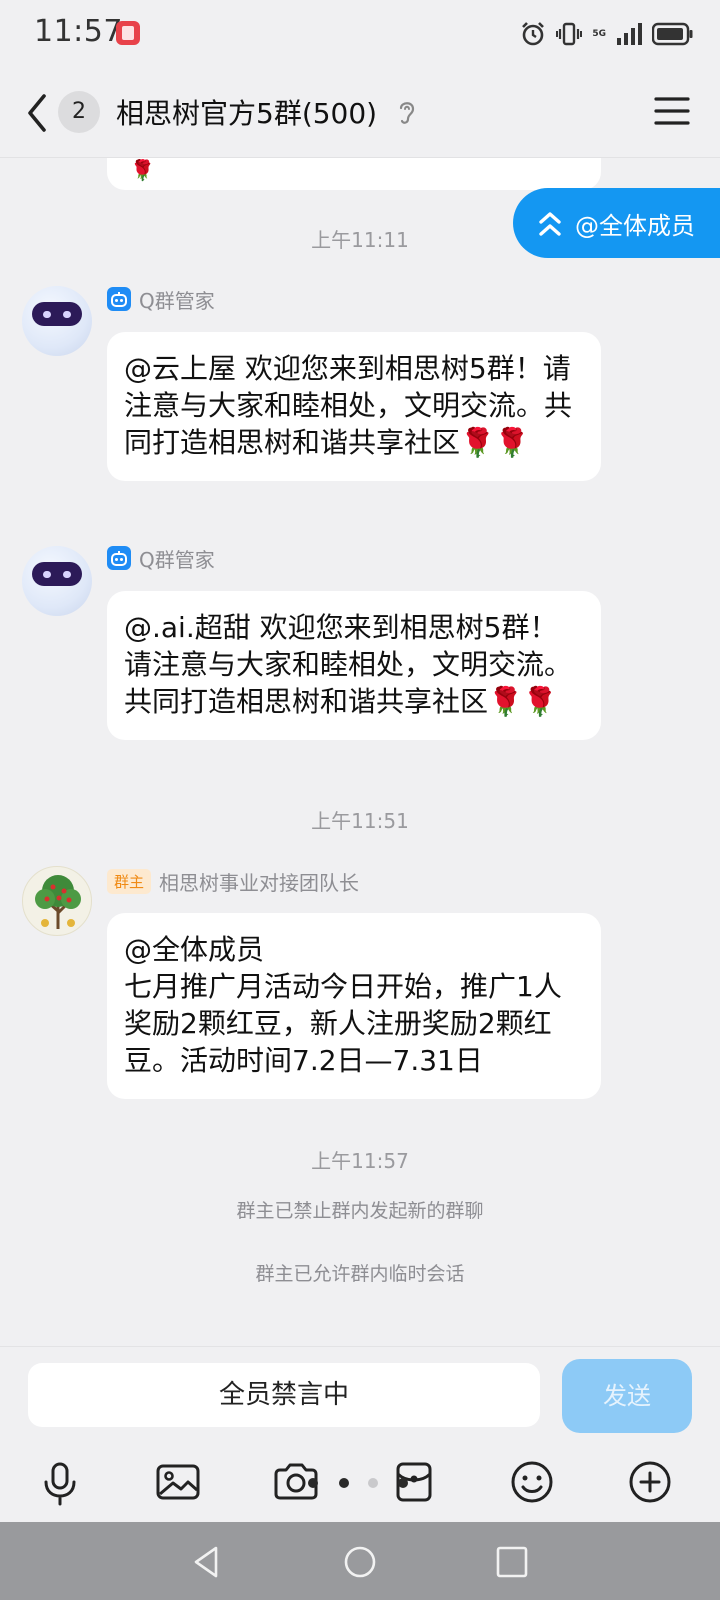  I want to click on network-type: 5G, so click(599, 34).